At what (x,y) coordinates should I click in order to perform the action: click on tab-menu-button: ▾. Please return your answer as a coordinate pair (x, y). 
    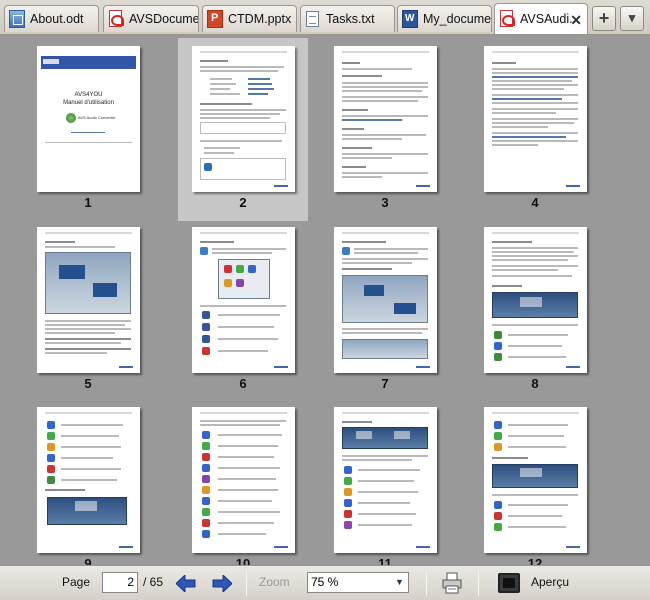
    Looking at the image, I should click on (632, 18).